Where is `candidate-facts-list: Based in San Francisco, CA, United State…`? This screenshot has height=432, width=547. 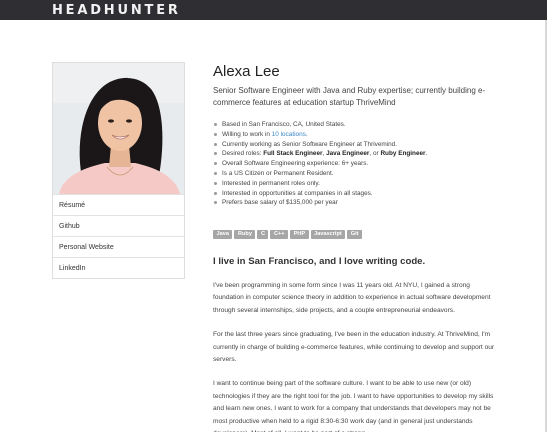 candidate-facts-list: Based in San Francisco, CA, United State… is located at coordinates (358, 164).